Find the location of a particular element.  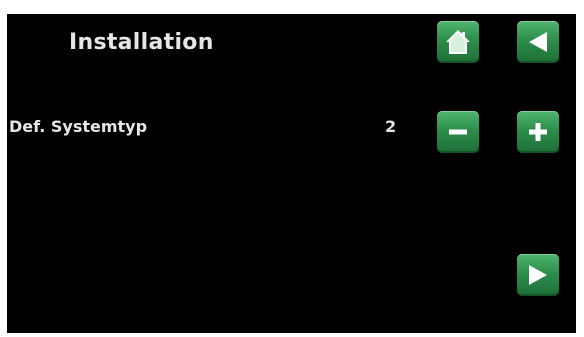

plus-icon is located at coordinates (538, 132).